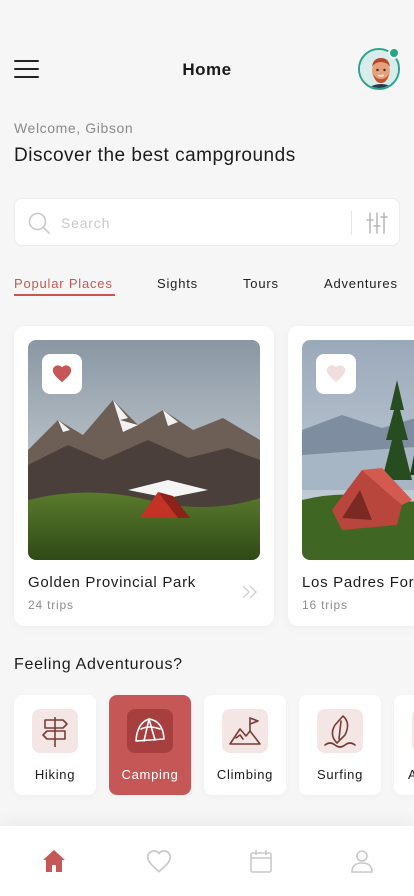 This screenshot has height=896, width=414. I want to click on tab-popular-places: Popular Places, so click(63, 283).